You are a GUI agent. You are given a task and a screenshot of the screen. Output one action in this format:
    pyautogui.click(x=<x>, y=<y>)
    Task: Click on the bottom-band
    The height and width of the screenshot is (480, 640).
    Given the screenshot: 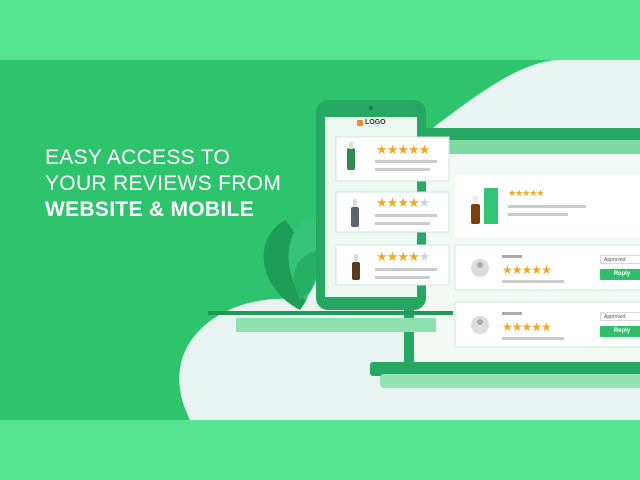 What is the action you would take?
    pyautogui.click(x=320, y=450)
    